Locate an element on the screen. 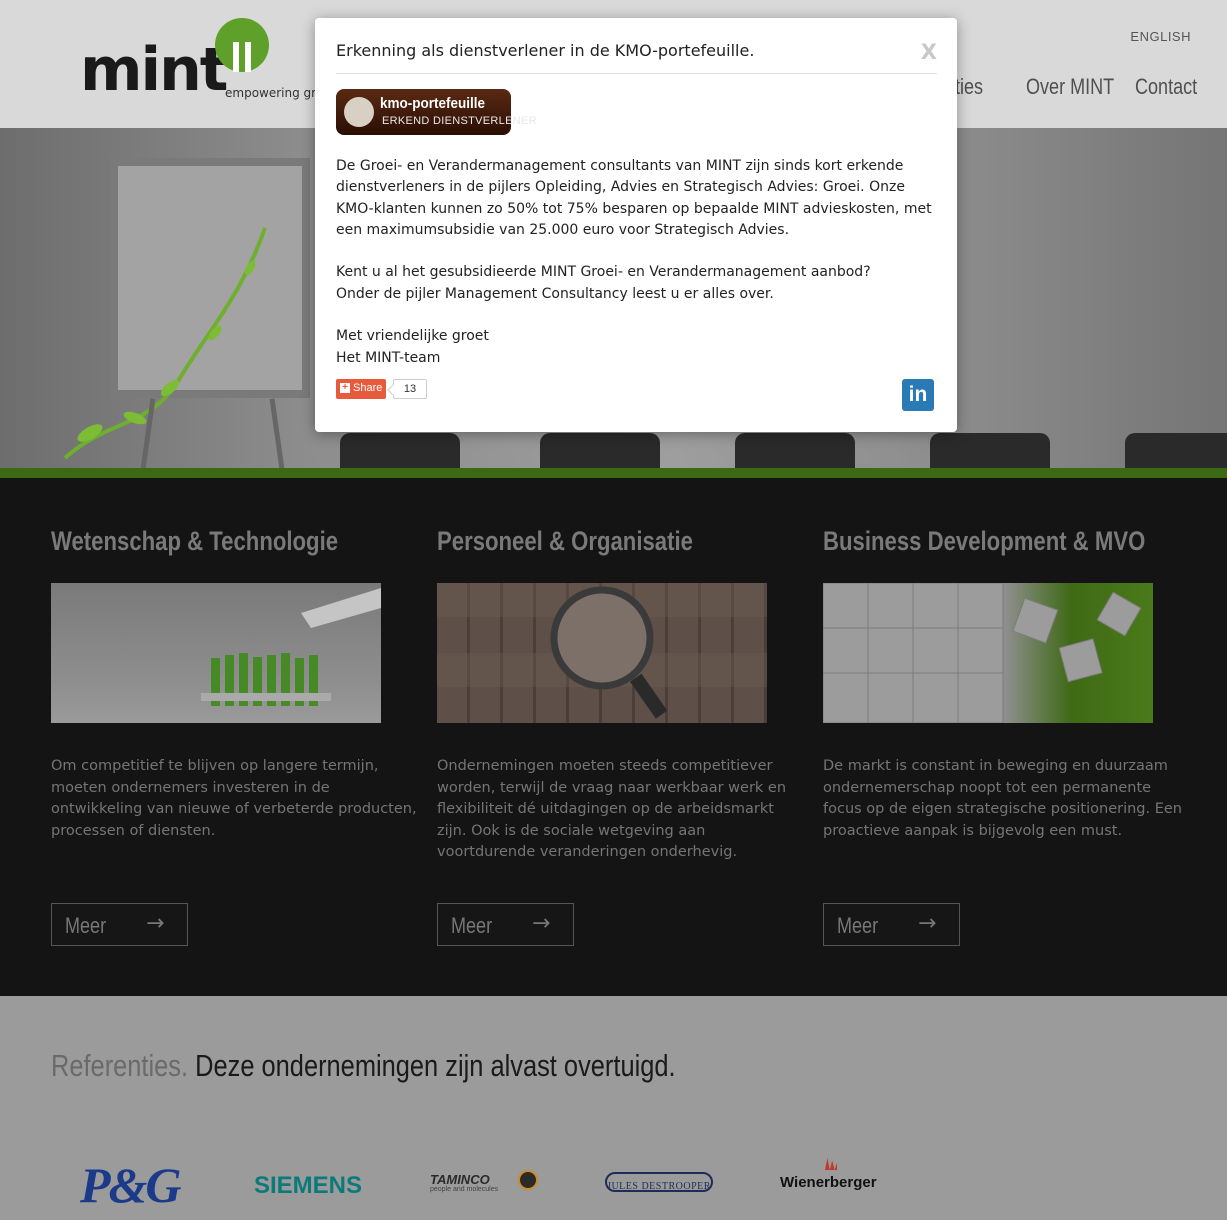 The width and height of the screenshot is (1227, 1220). share-count-badge: 13 is located at coordinates (410, 389).